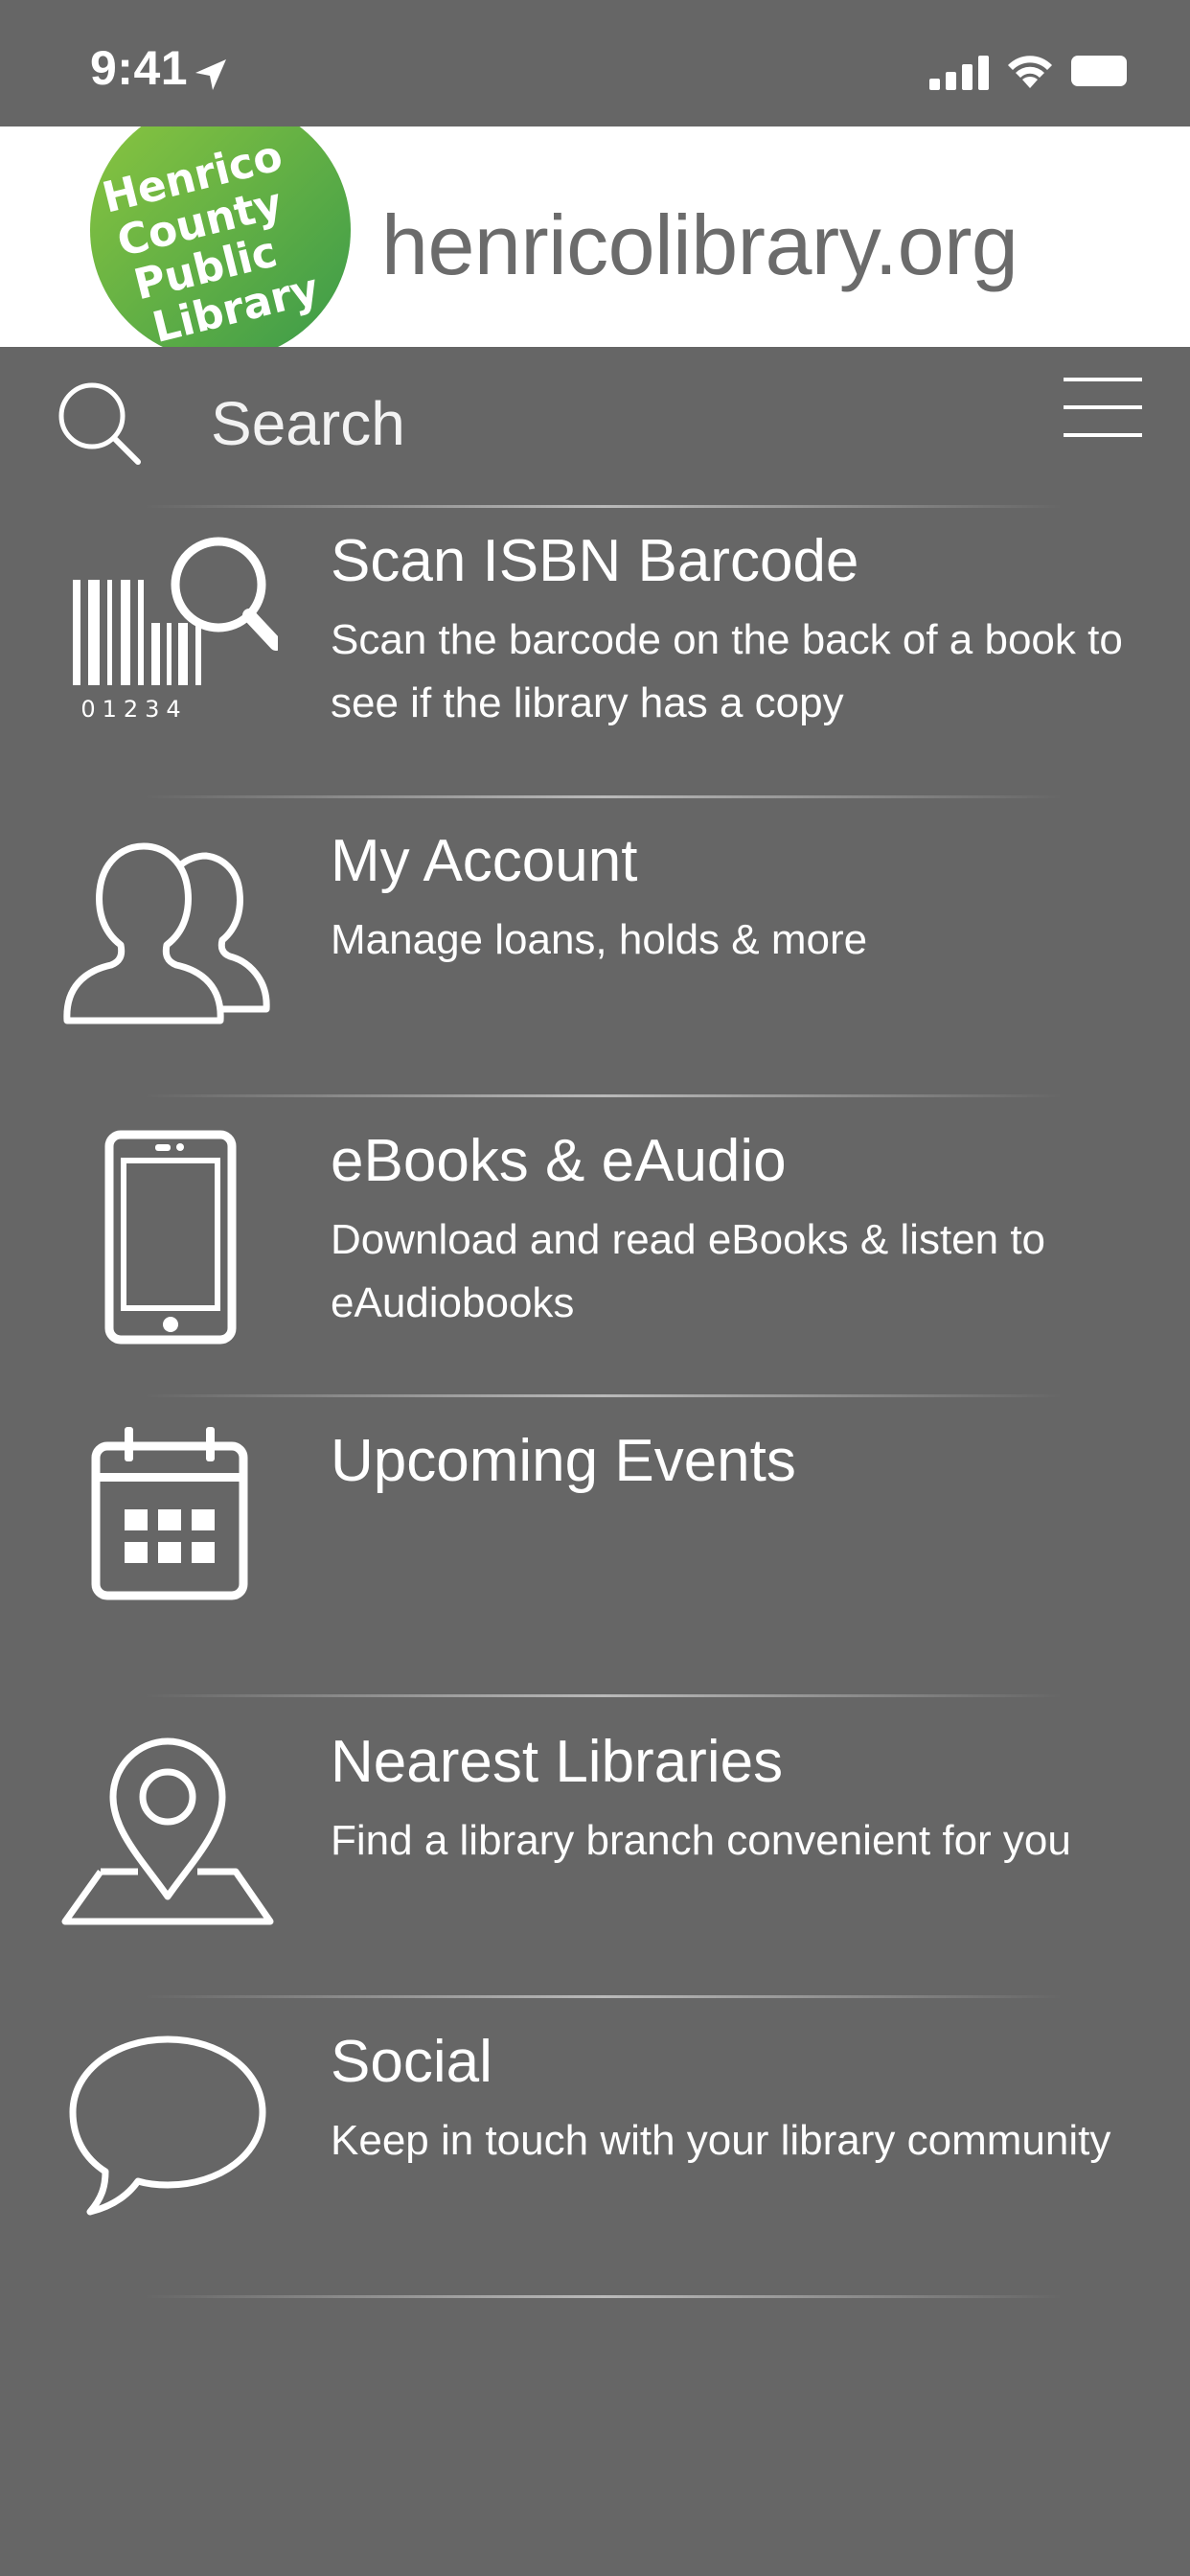  What do you see at coordinates (412, 2062) in the screenshot?
I see `menu-item-title: Social` at bounding box center [412, 2062].